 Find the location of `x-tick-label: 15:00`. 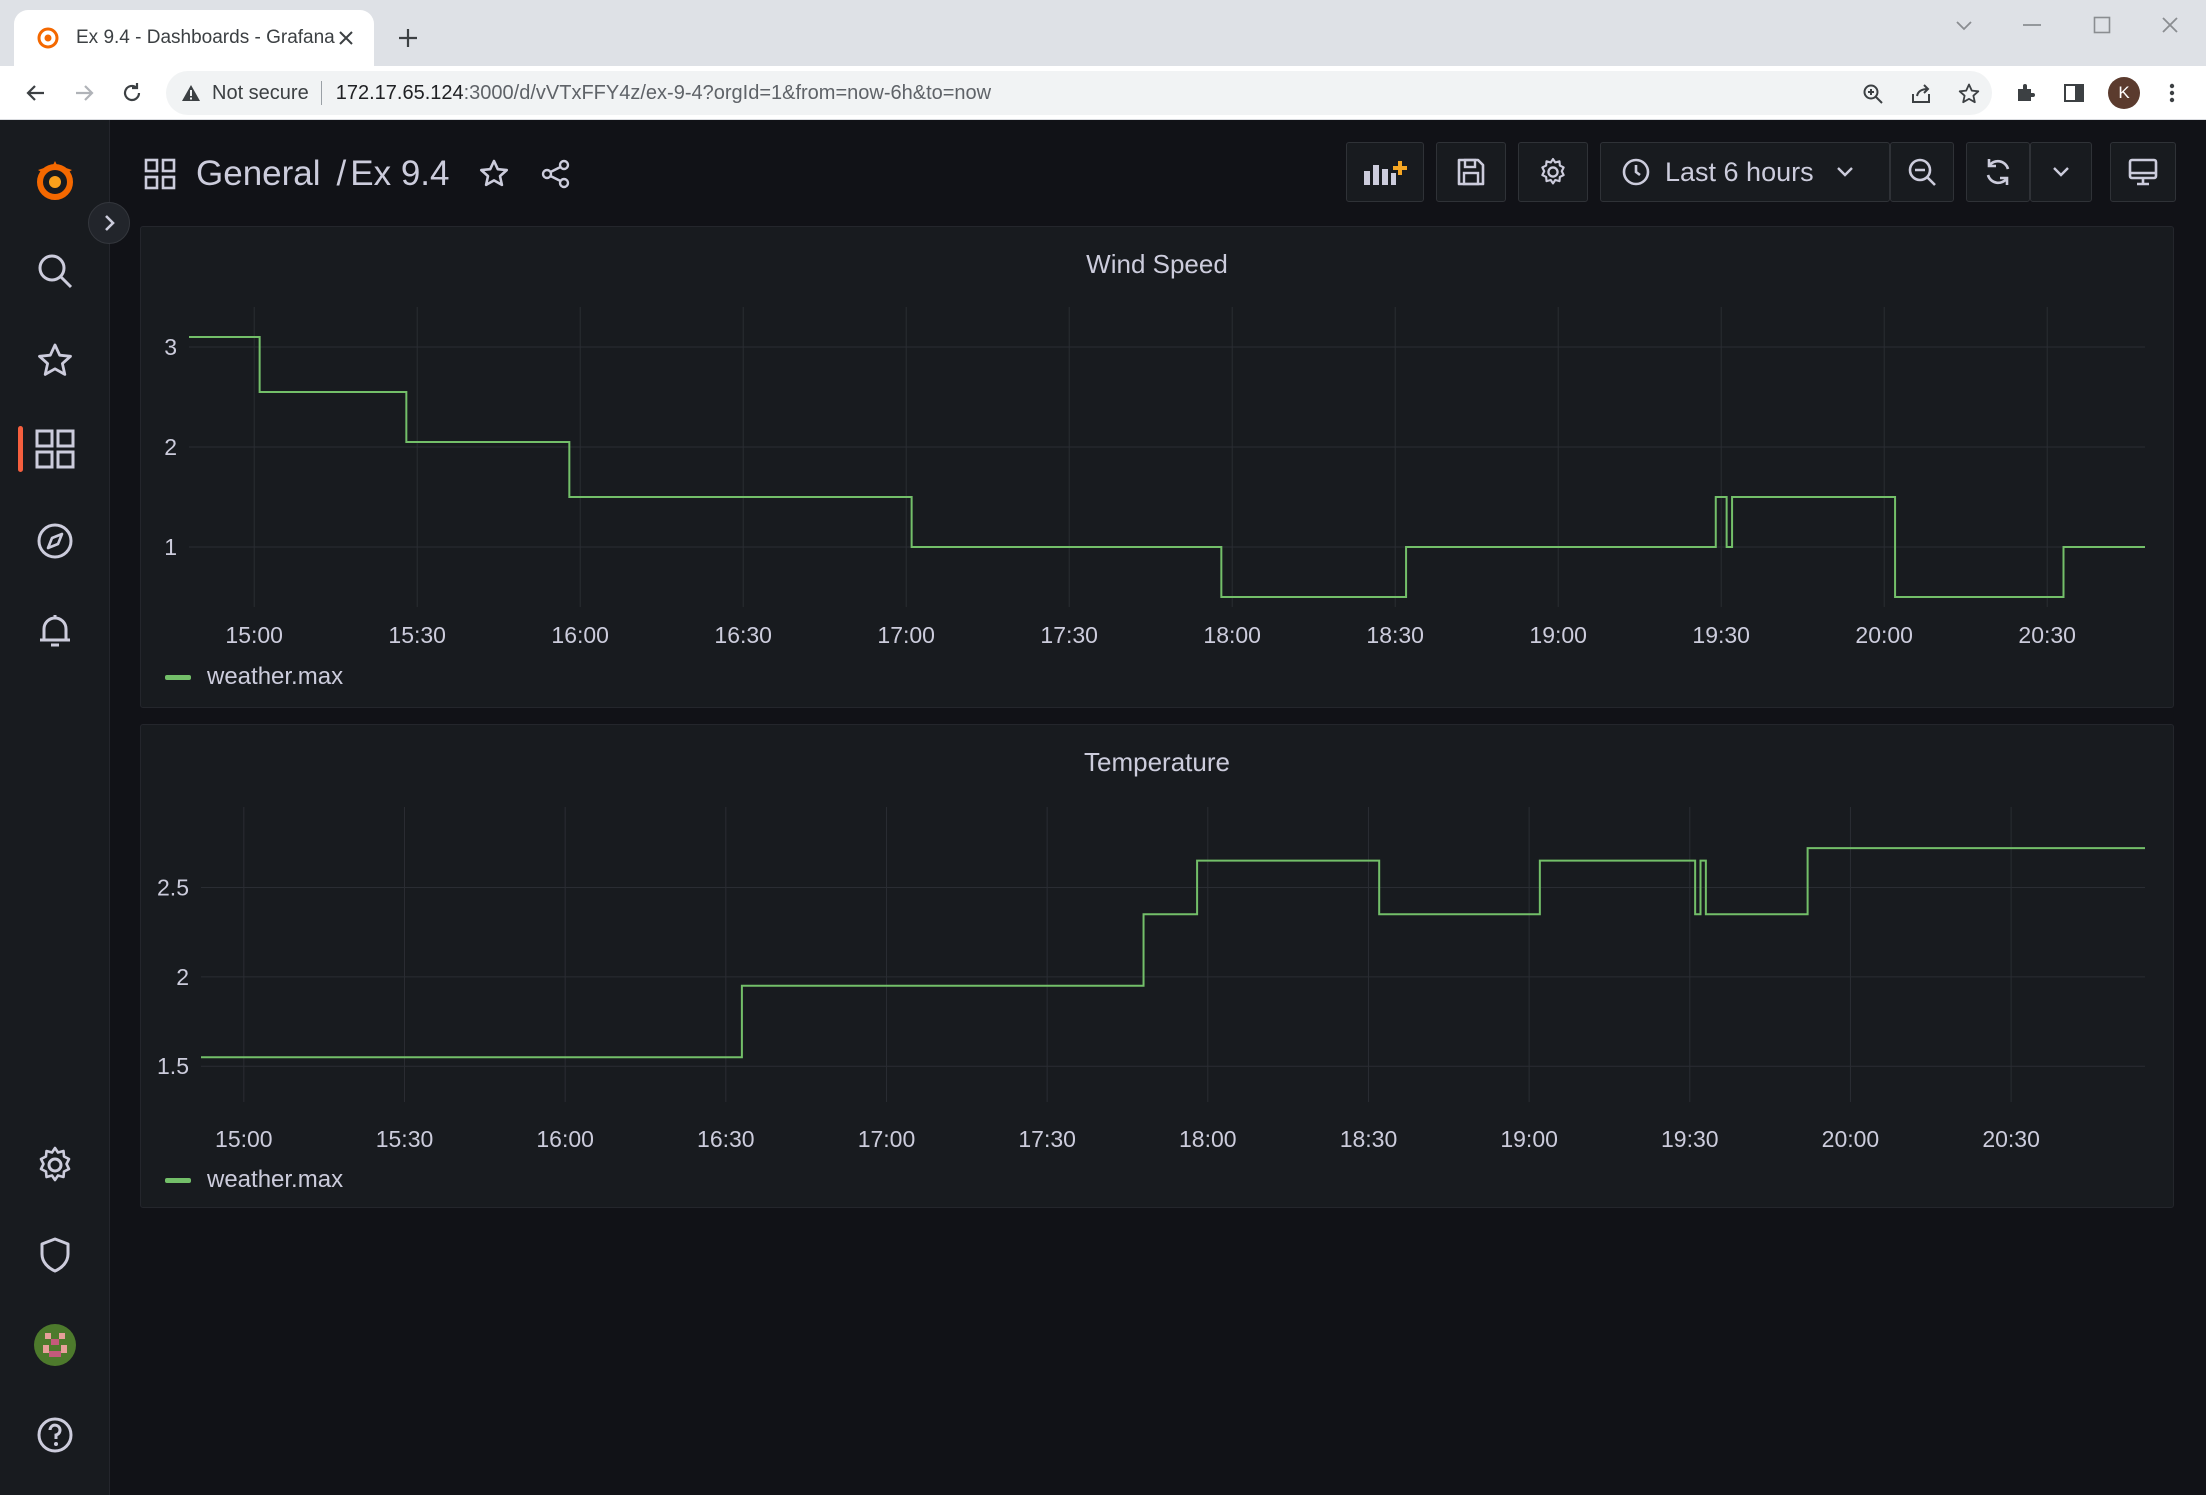

x-tick-label: 15:00 is located at coordinates (254, 635).